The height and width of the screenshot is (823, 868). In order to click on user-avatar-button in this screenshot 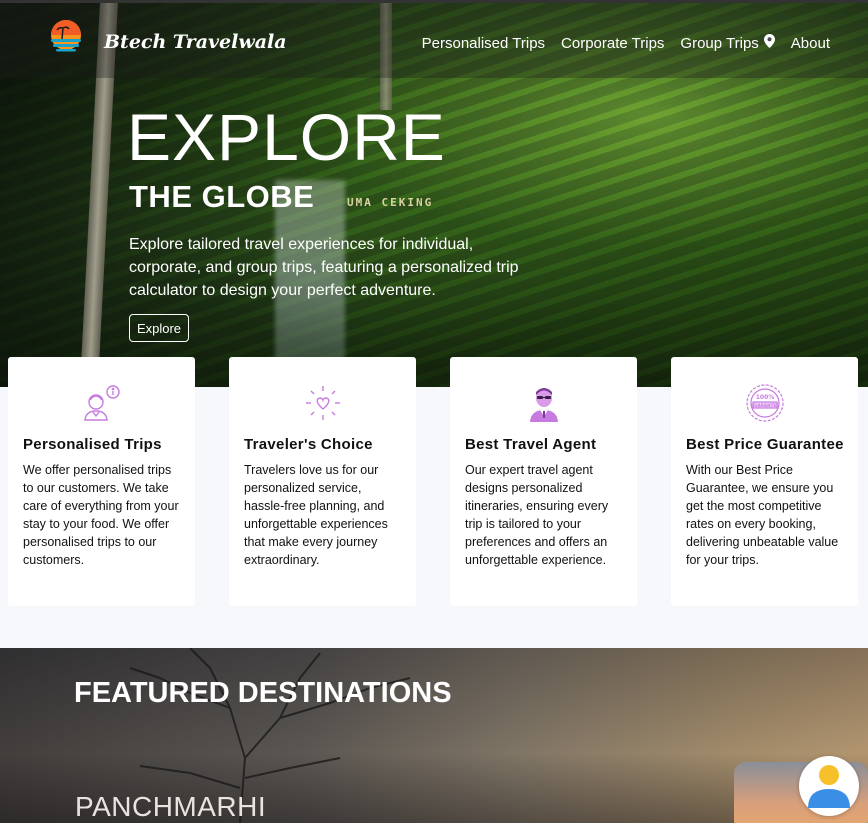, I will do `click(829, 786)`.